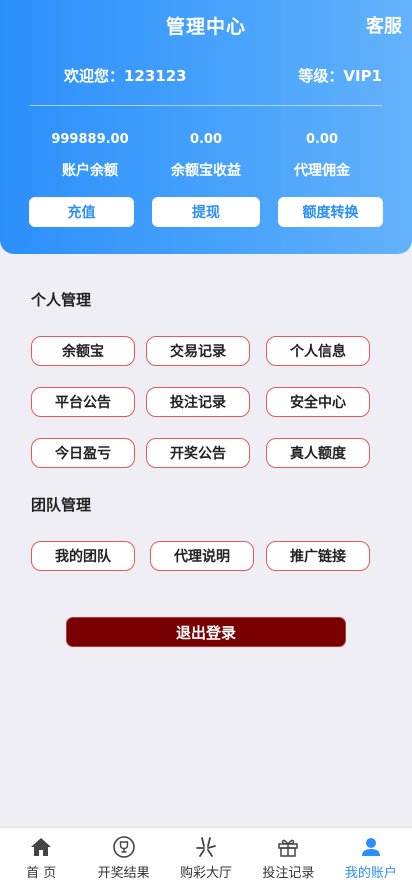  I want to click on withdraw-button: 提现, so click(206, 212).